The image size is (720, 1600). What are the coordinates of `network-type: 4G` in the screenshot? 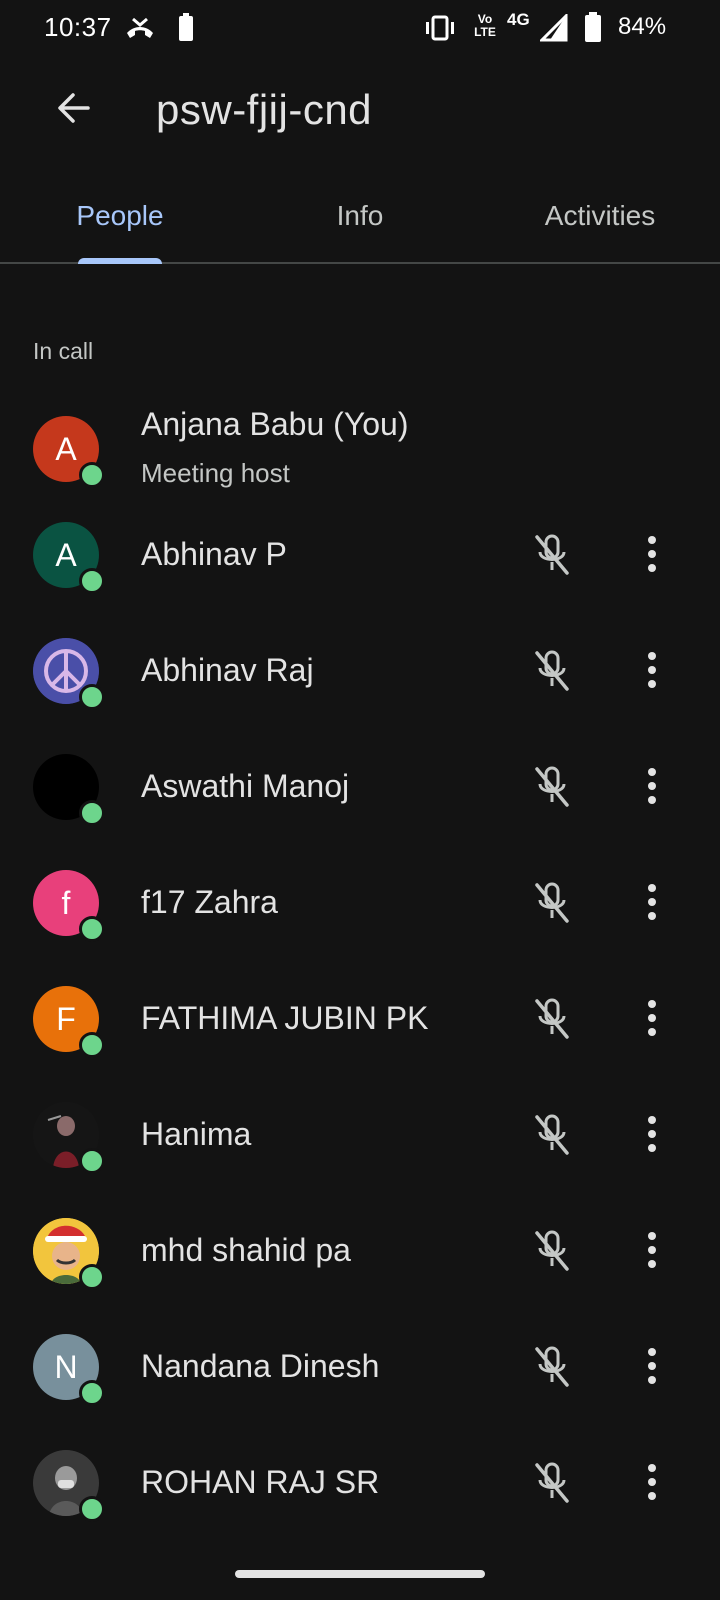 It's located at (518, 19).